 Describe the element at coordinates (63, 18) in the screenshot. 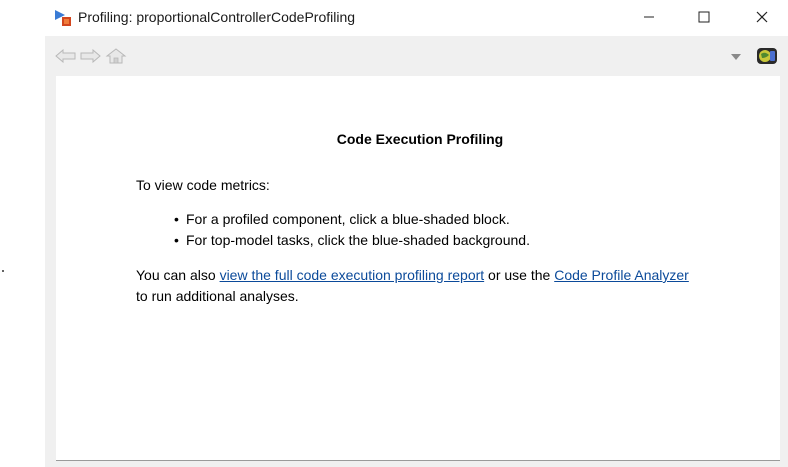

I see `simulink-app-icon` at that location.